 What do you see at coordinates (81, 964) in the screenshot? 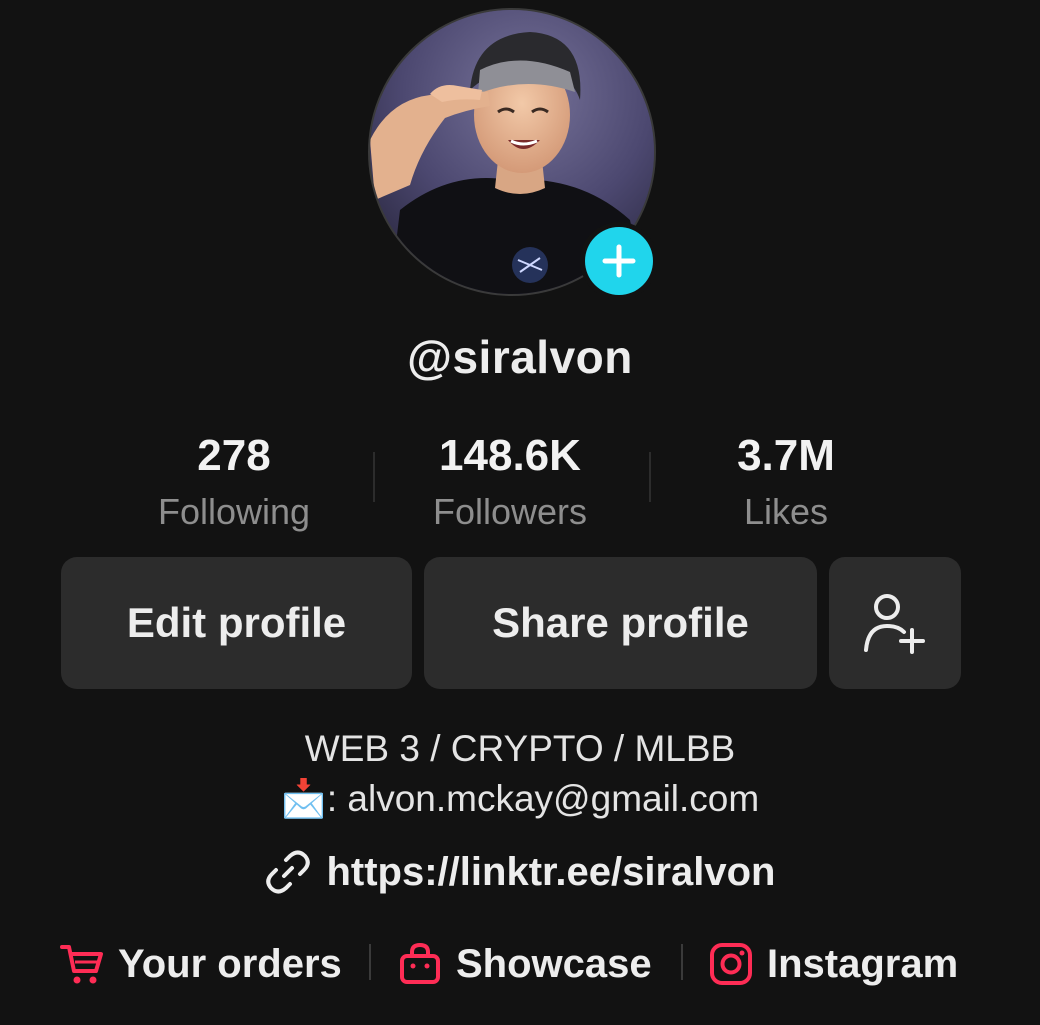
I see `cart-icon` at bounding box center [81, 964].